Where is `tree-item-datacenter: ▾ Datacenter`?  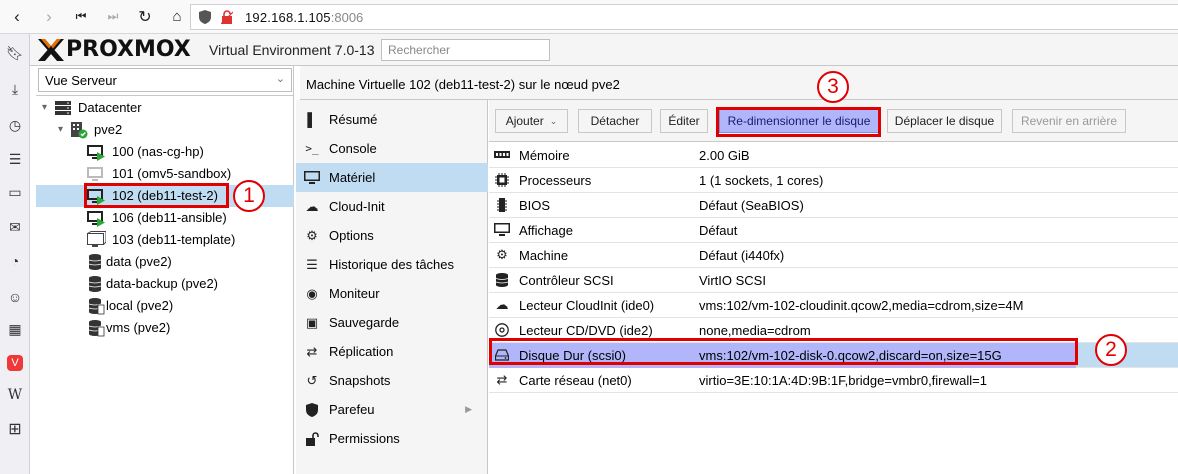
tree-item-datacenter: ▾ Datacenter is located at coordinates (165, 108).